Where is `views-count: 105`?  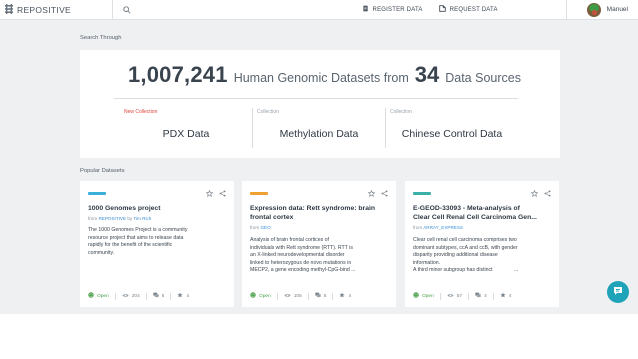 views-count: 105 is located at coordinates (296, 296).